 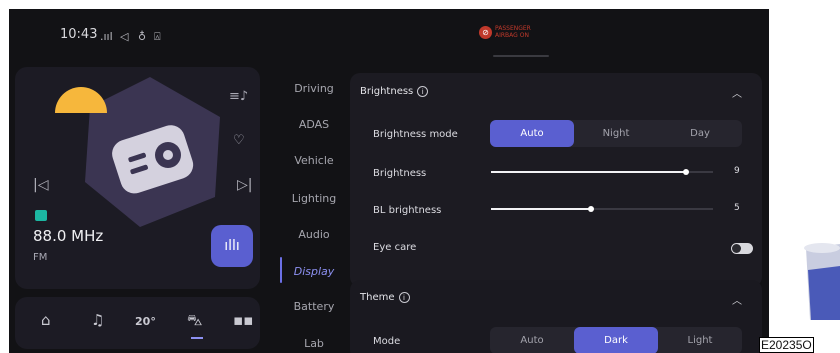 What do you see at coordinates (686, 172) in the screenshot?
I see `brightness-slider-knob` at bounding box center [686, 172].